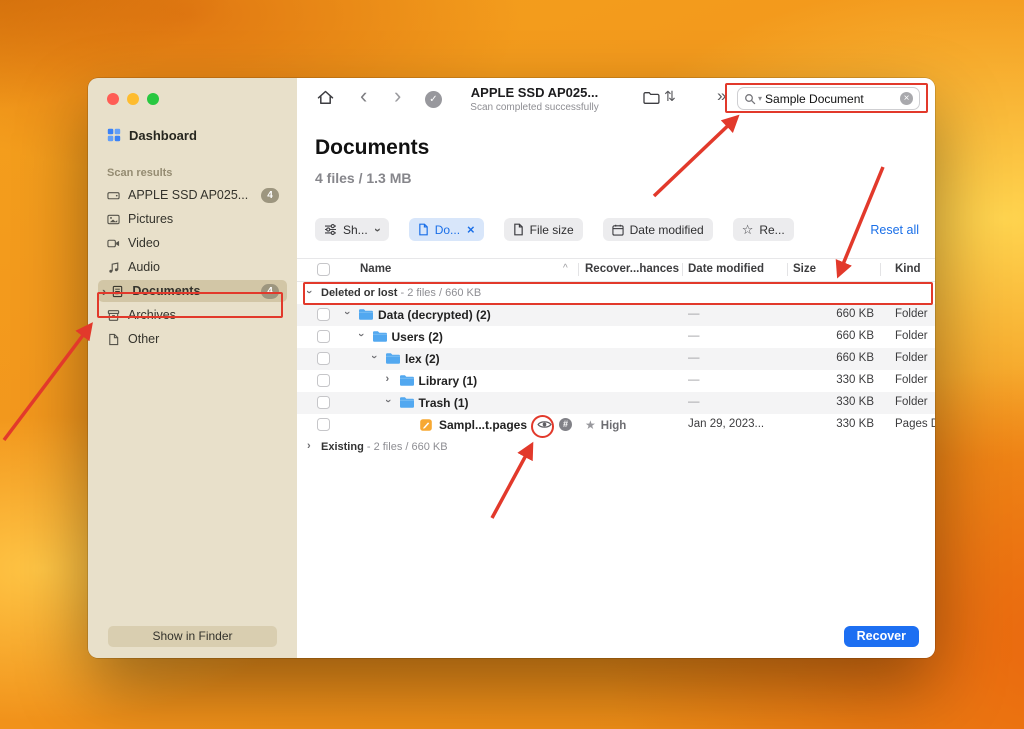 Image resolution: width=1024 pixels, height=729 pixels. What do you see at coordinates (726, 269) in the screenshot?
I see `column-date-modified: Date modified` at bounding box center [726, 269].